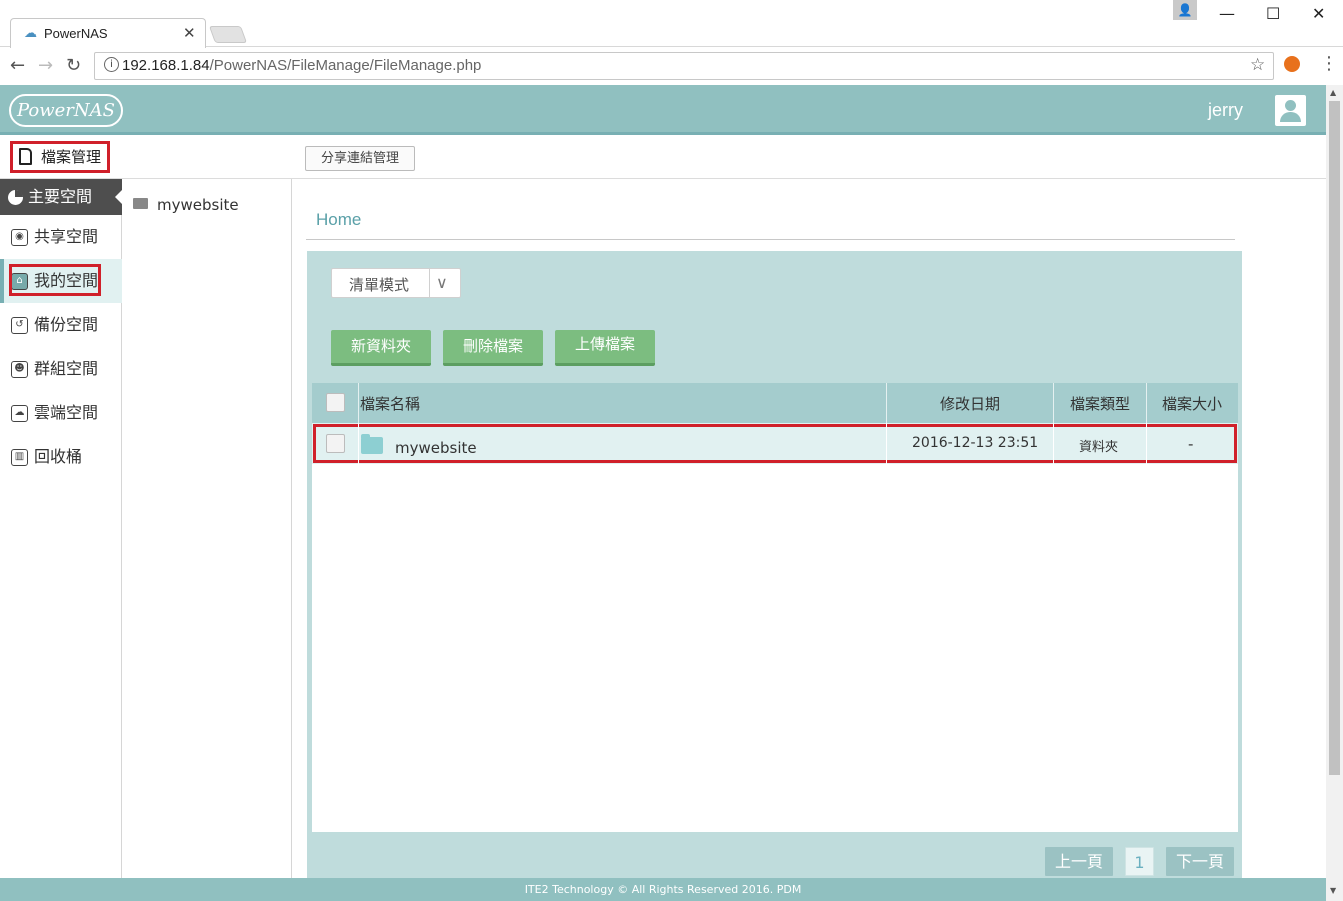 The width and height of the screenshot is (1343, 901). I want to click on sidebar-item-shared-space: ◉ 共享空間, so click(61, 237).